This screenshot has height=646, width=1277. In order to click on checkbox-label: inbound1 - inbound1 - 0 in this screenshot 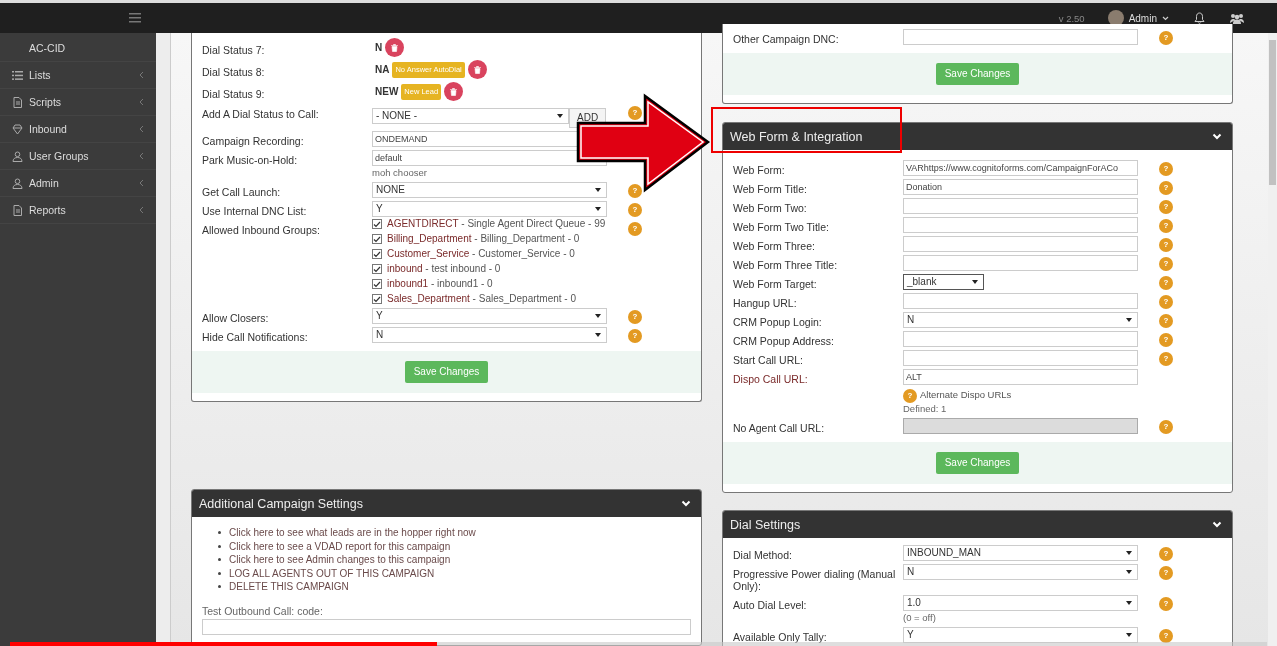, I will do `click(440, 284)`.